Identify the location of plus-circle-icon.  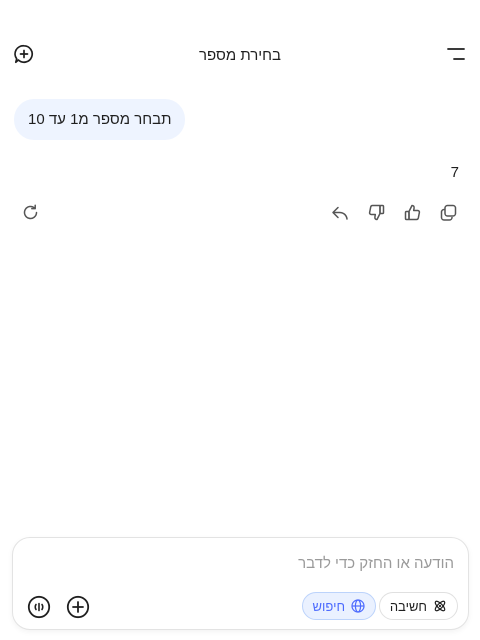
(78, 607).